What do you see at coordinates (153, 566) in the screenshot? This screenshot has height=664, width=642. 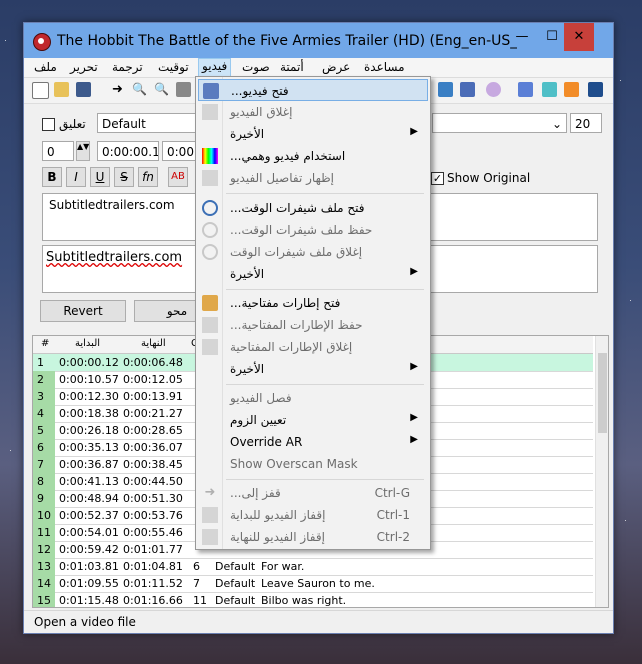 I see `row-end-time: 0:01:04.81` at bounding box center [153, 566].